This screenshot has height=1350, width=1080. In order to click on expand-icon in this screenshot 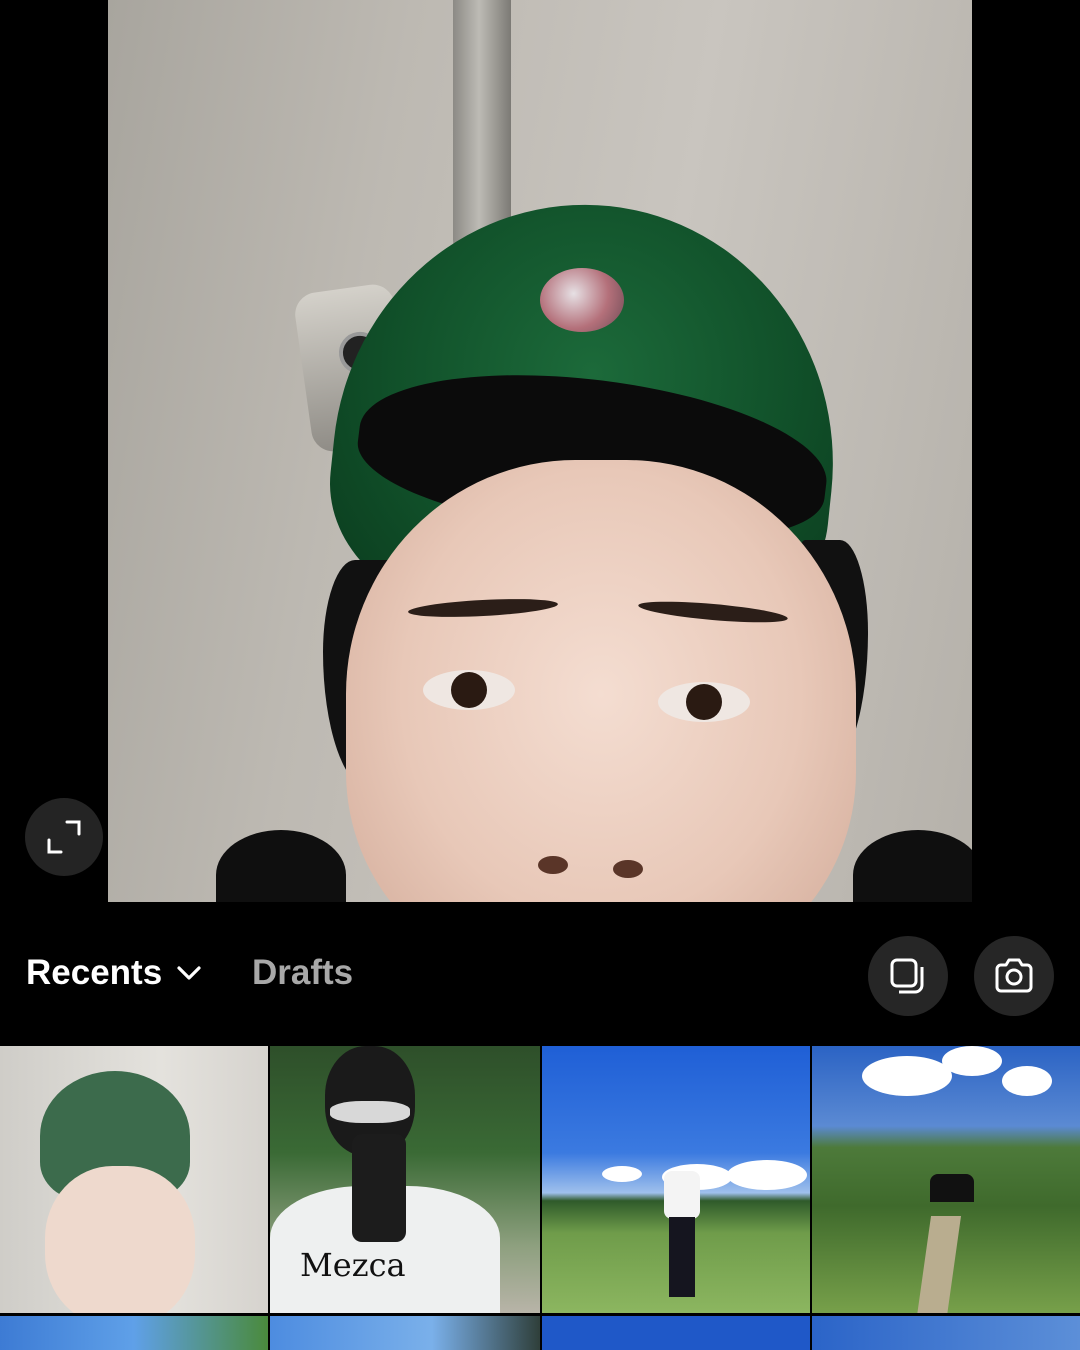, I will do `click(64, 837)`.